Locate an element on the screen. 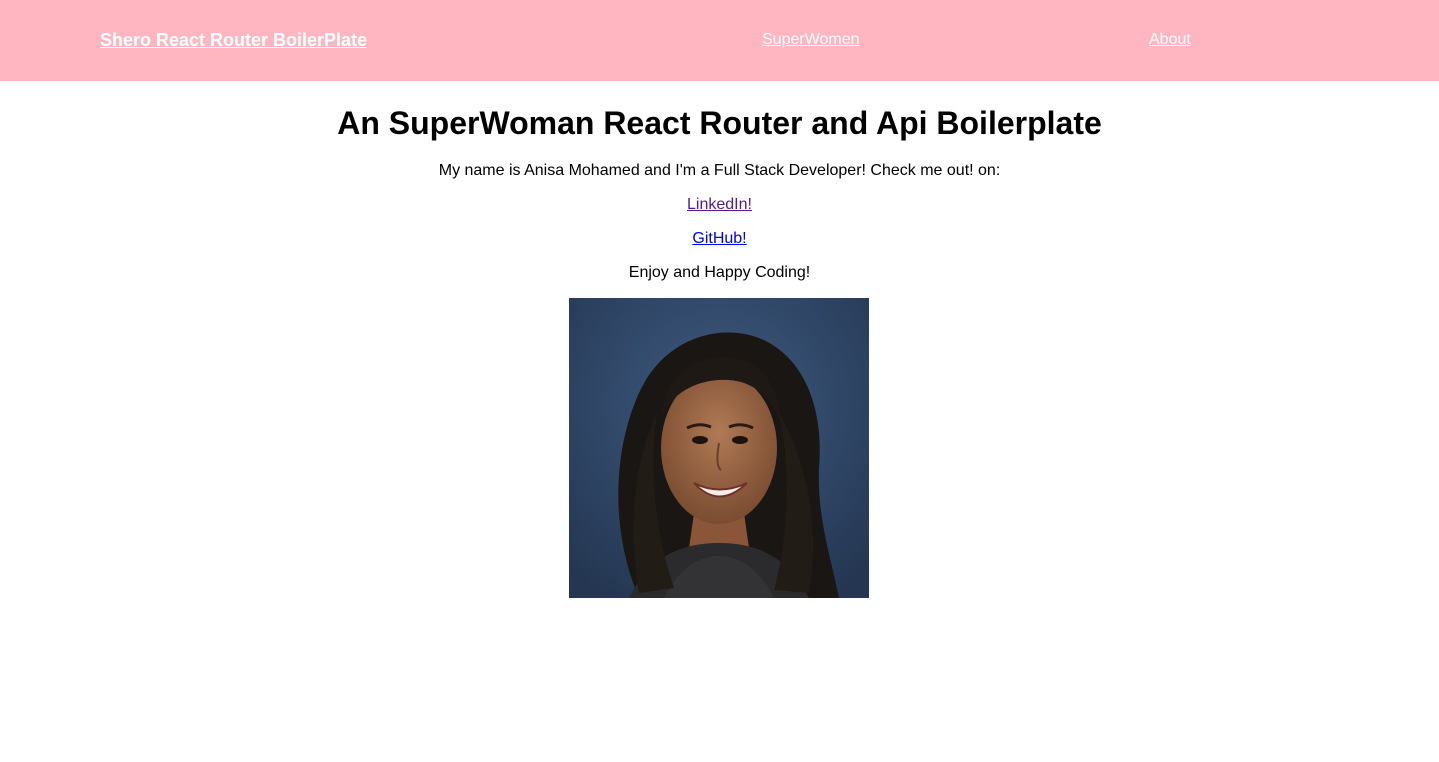 The width and height of the screenshot is (1439, 762). portrait-photo is located at coordinates (719, 448).